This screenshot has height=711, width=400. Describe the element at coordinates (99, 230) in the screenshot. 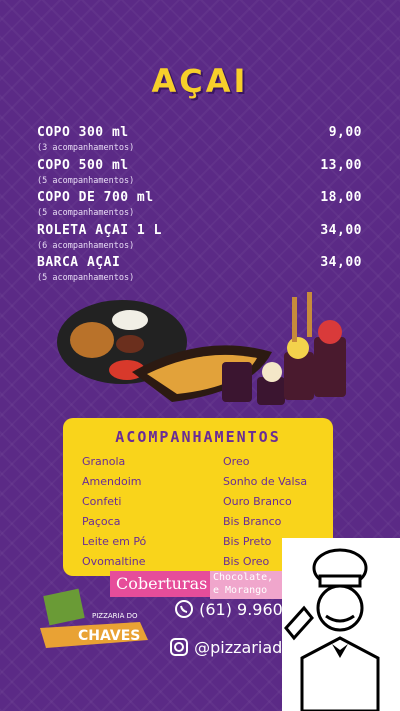

I see `item-name: ROLETA AÇAI 1 L` at that location.